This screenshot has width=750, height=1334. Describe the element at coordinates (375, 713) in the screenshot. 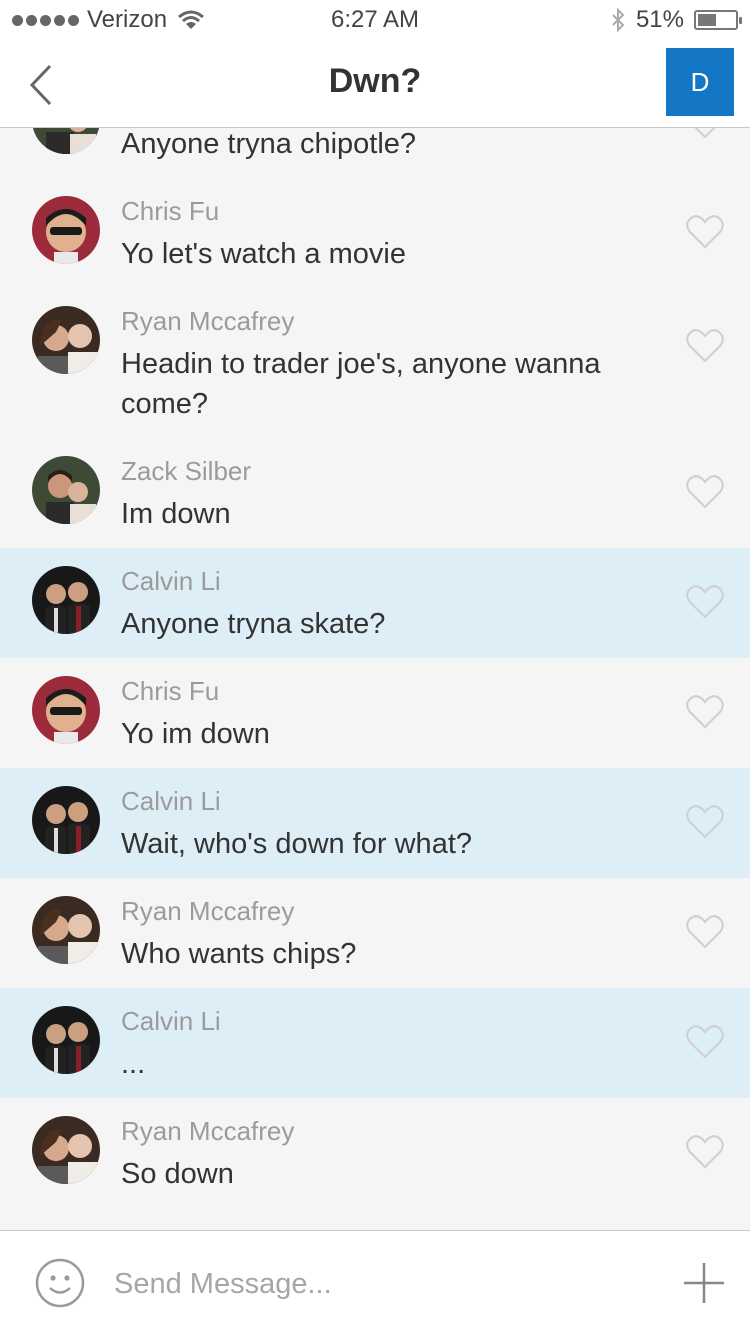

I see `message-row: Chris Fu Yo im down` at that location.